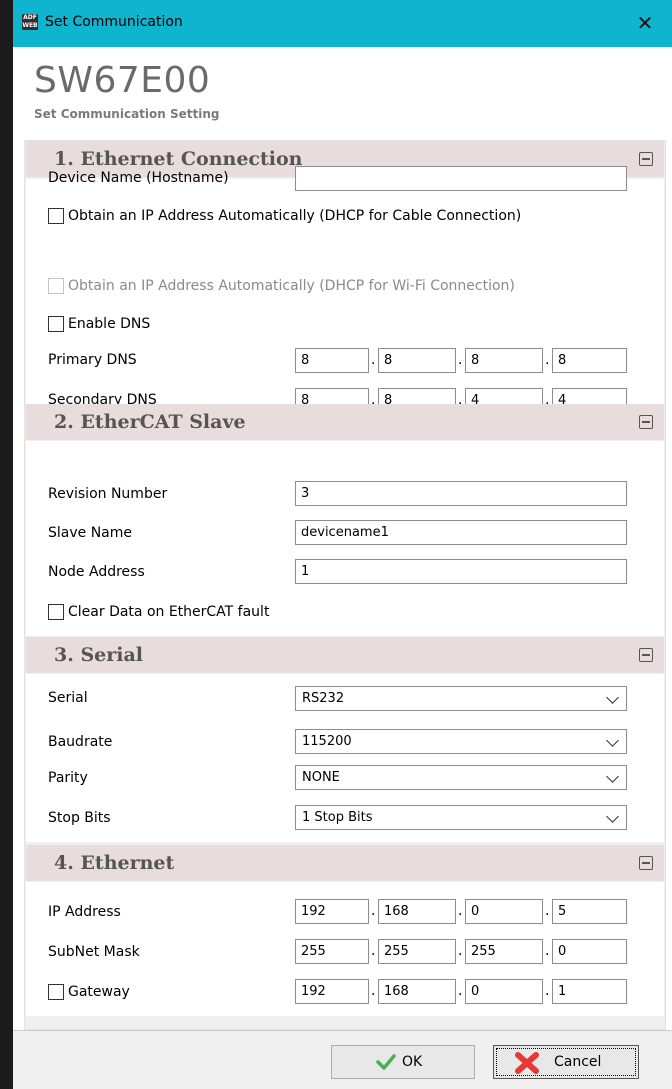 The height and width of the screenshot is (1089, 672). Describe the element at coordinates (323, 698) in the screenshot. I see `serial-value: RS232` at that location.